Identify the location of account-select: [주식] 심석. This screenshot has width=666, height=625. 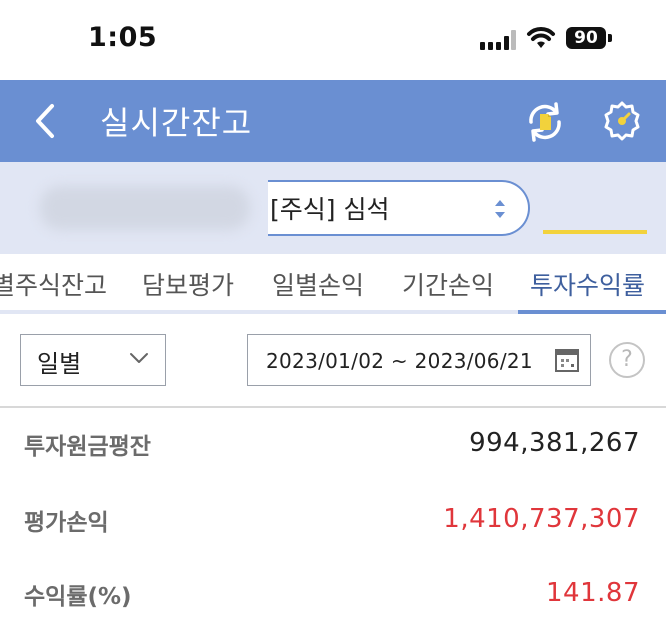
(399, 208).